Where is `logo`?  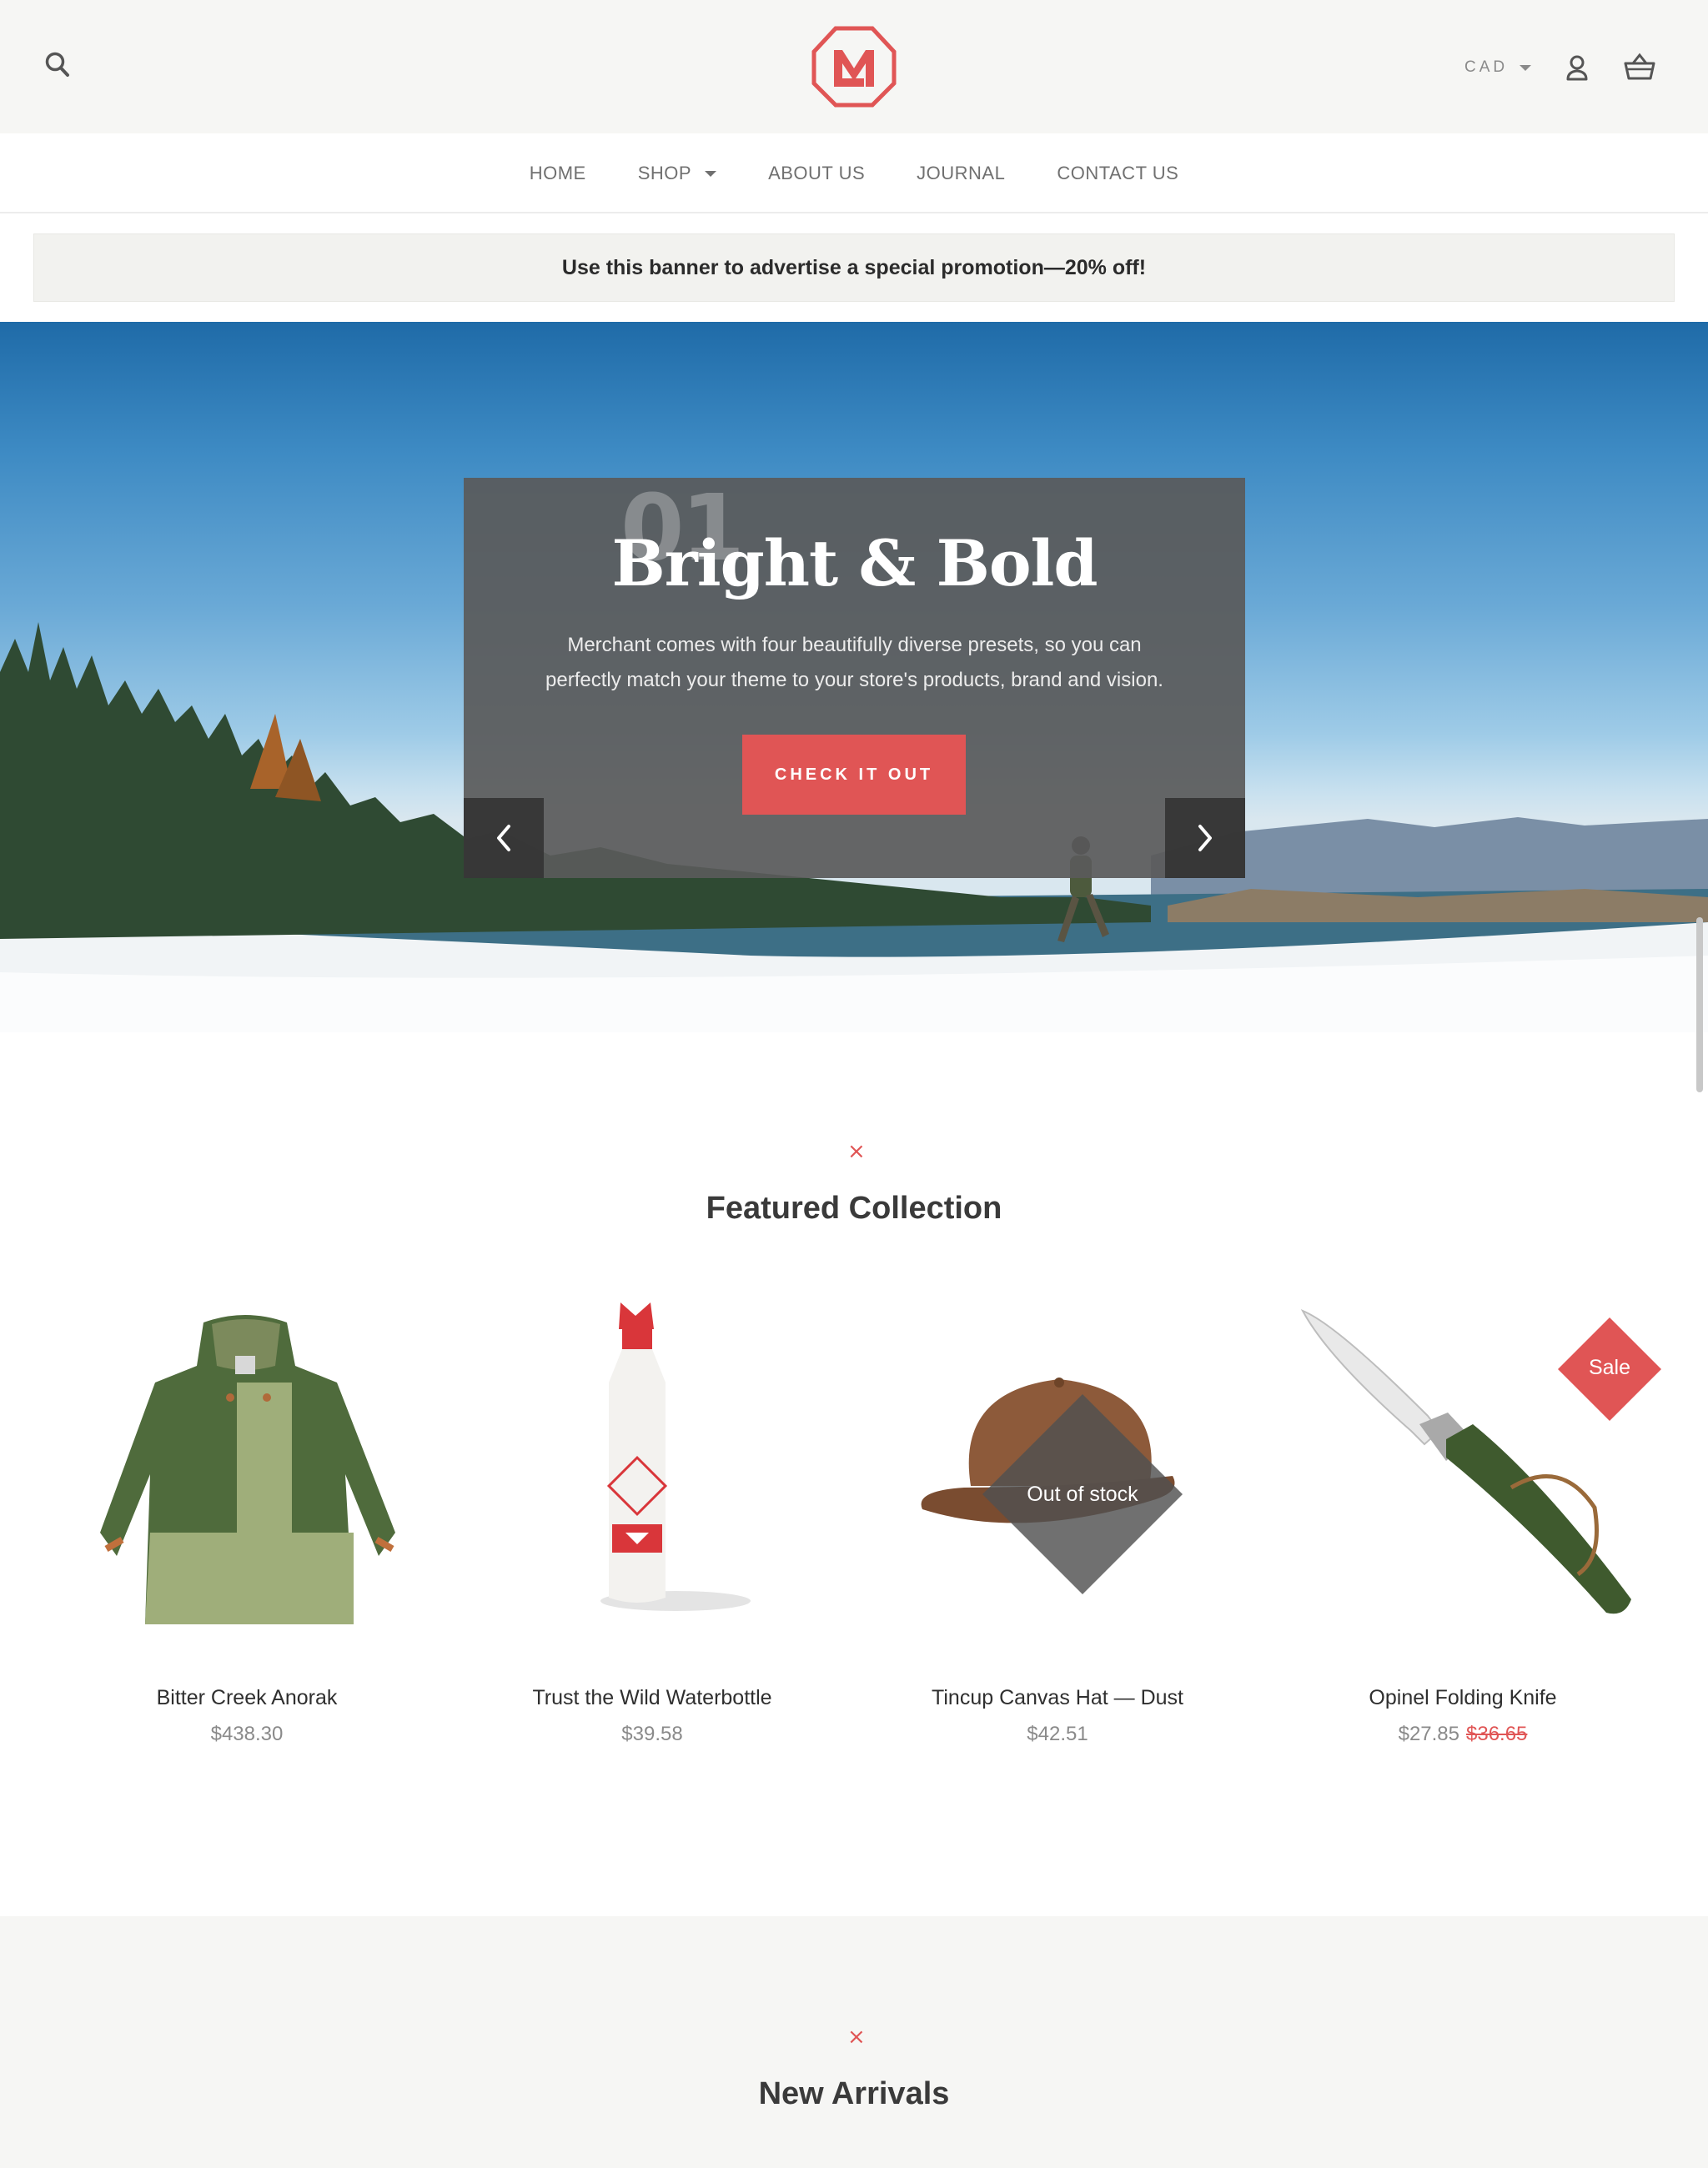
logo is located at coordinates (854, 66).